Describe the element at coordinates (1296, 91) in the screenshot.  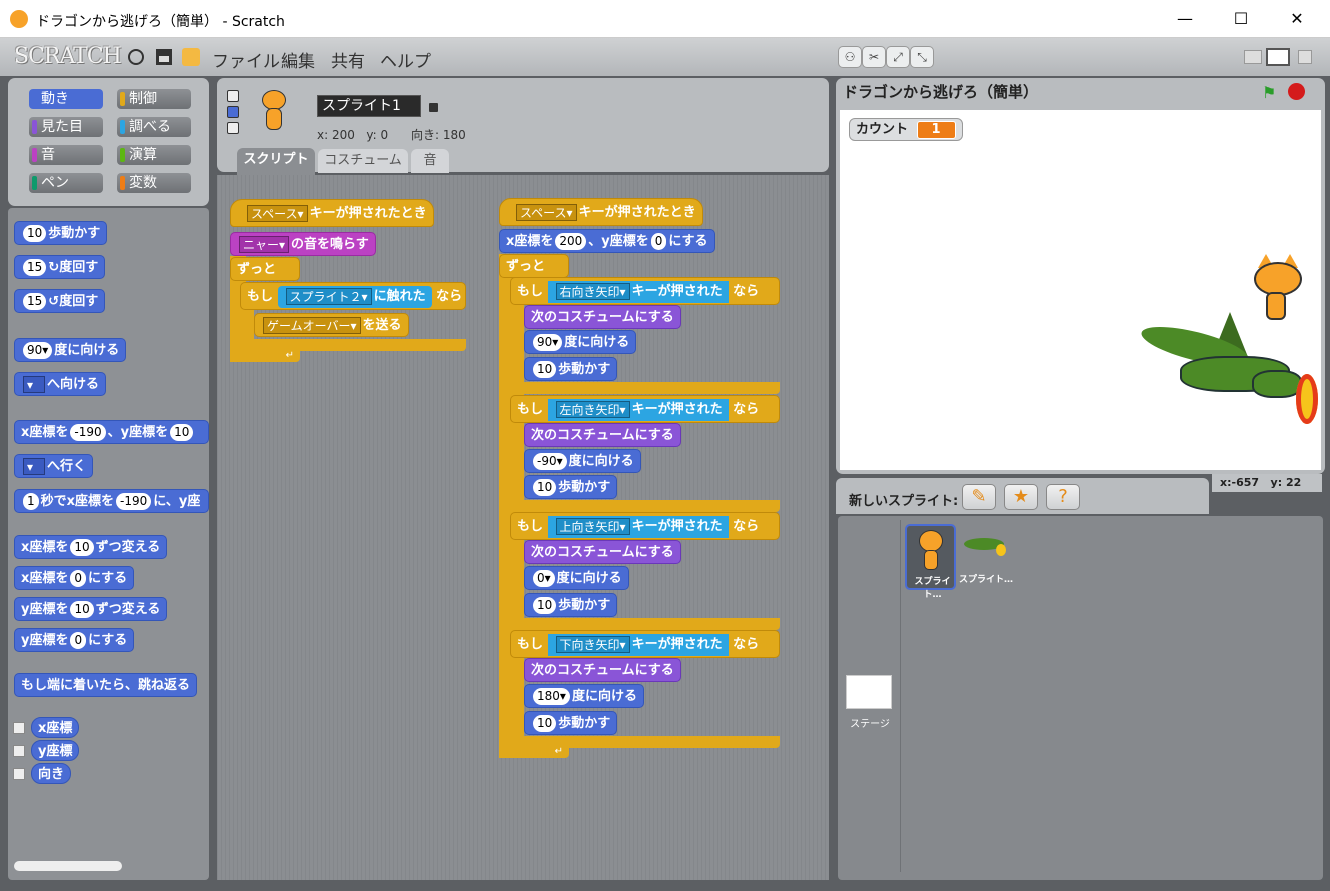
I see `stop-icon` at that location.